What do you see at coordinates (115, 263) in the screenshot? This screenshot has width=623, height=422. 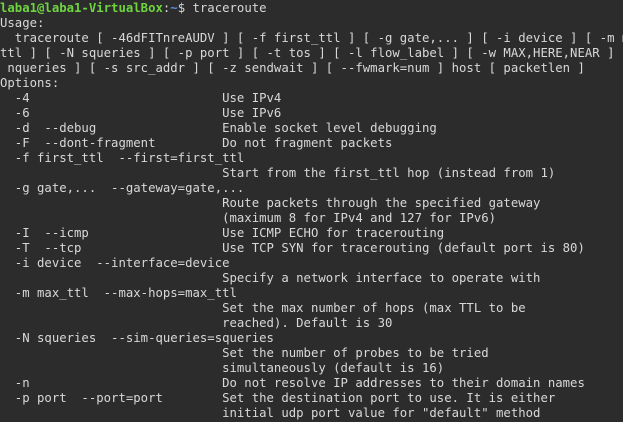 I see `output-line: -i device --interface=device` at bounding box center [115, 263].